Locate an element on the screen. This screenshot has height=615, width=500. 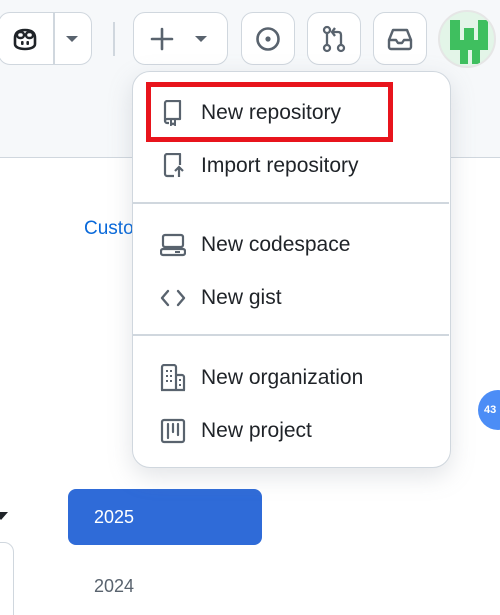
inbox-icon is located at coordinates (400, 39).